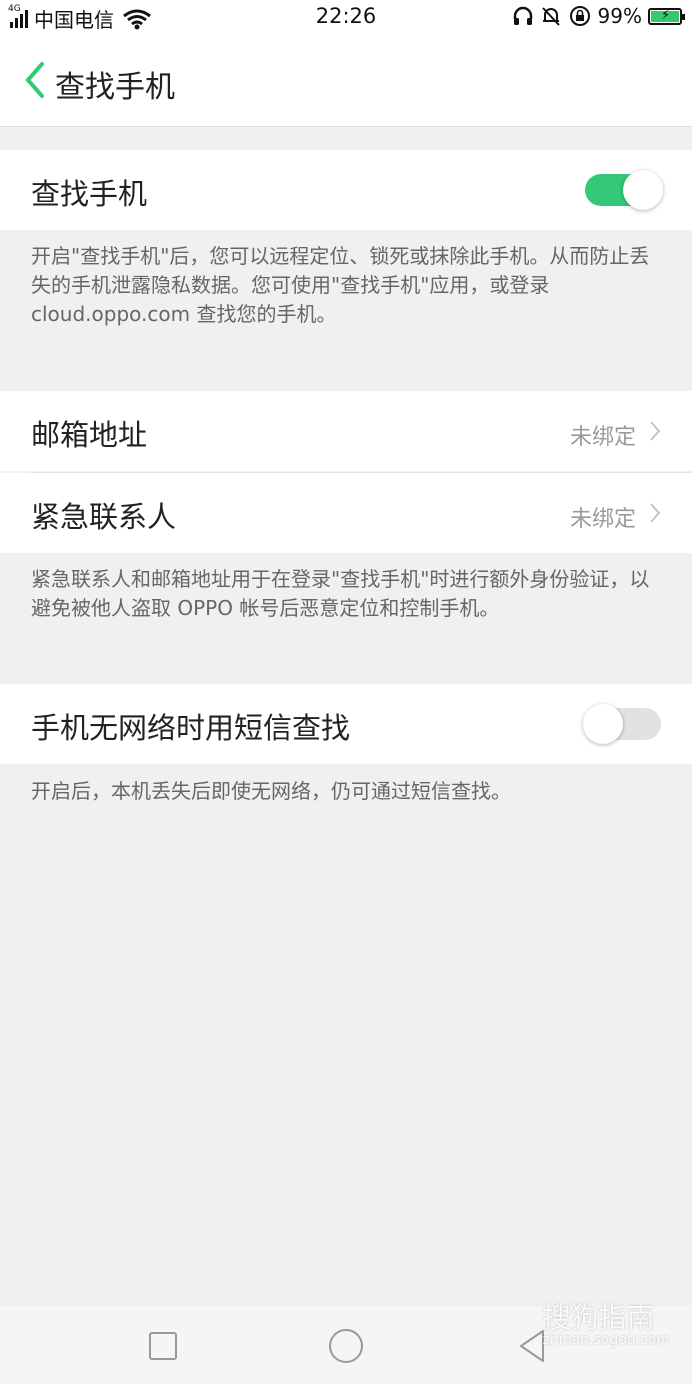 Image resolution: width=692 pixels, height=1384 pixels. Describe the element at coordinates (522, 15) in the screenshot. I see `headphones-icon` at that location.